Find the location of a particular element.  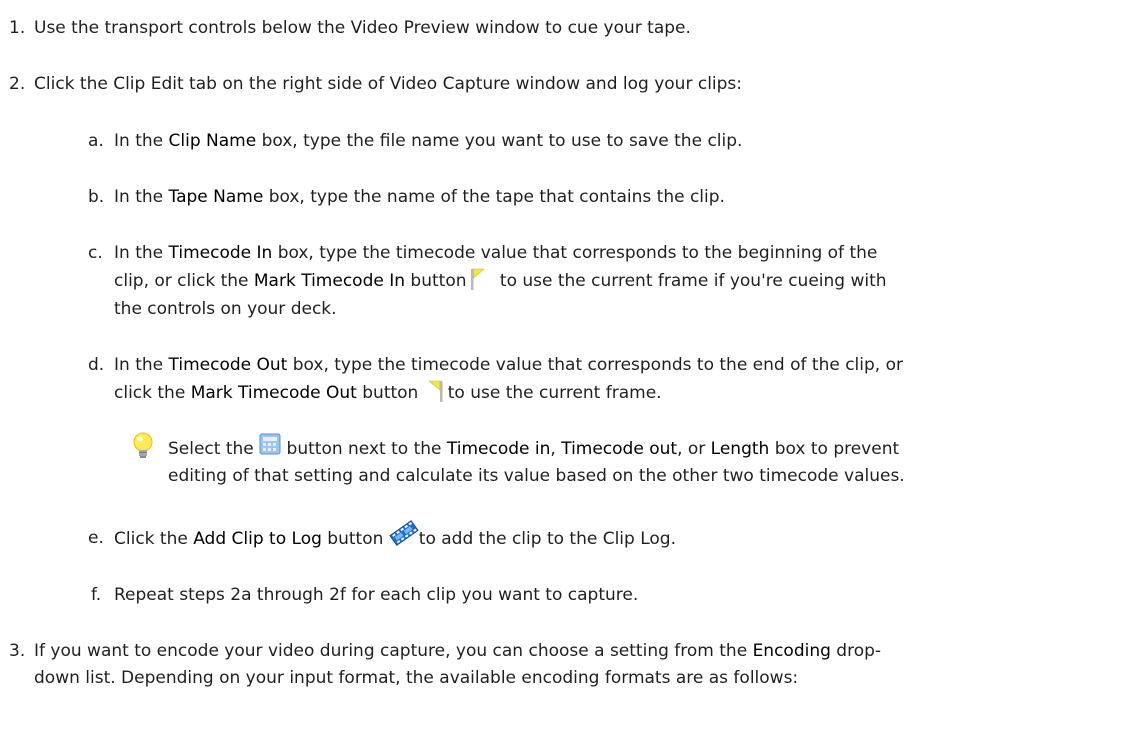

lock-calculator-icon is located at coordinates (270, 445).